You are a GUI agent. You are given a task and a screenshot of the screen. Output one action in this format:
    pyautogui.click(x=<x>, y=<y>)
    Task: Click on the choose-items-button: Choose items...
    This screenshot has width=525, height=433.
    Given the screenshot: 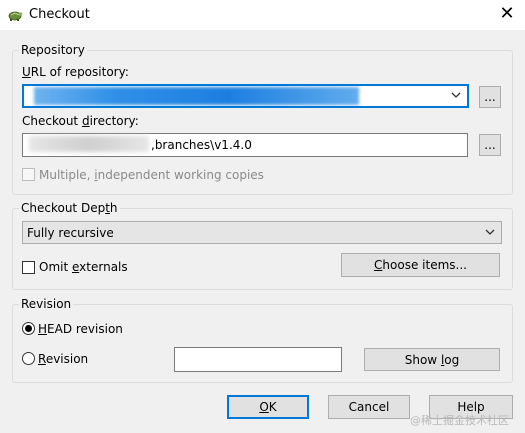 What is the action you would take?
    pyautogui.click(x=420, y=265)
    